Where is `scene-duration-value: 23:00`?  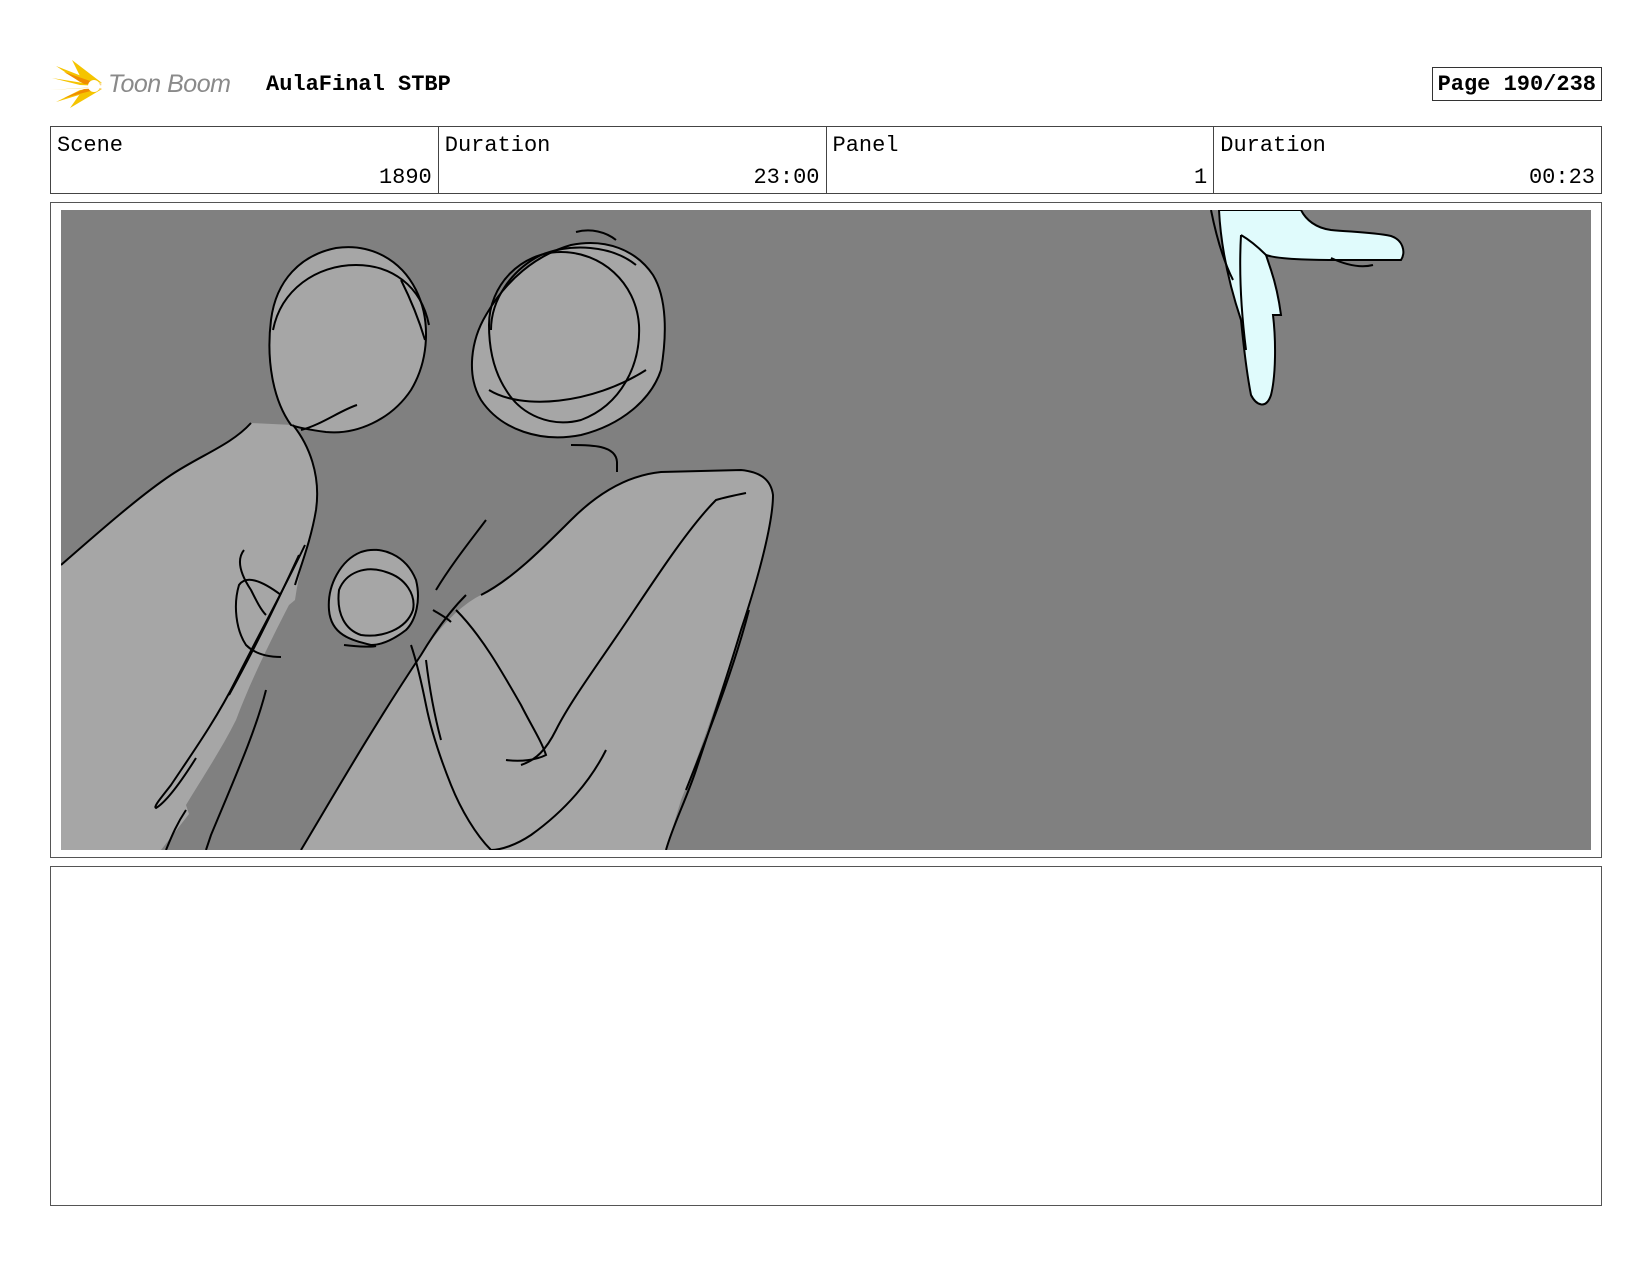 scene-duration-value: 23:00 is located at coordinates (786, 177).